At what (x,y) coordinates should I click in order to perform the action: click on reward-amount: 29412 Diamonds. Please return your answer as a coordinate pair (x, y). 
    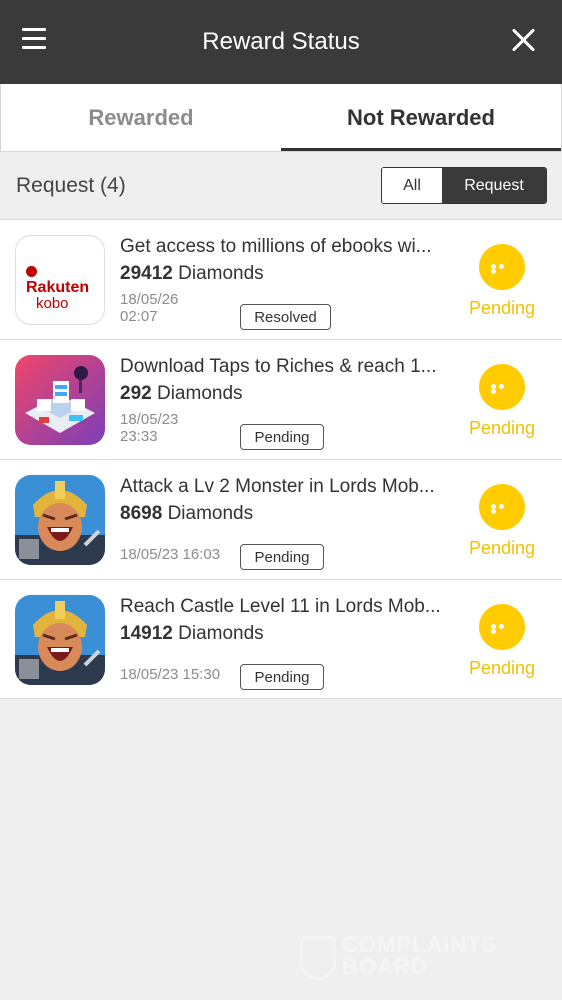
    Looking at the image, I should click on (192, 274).